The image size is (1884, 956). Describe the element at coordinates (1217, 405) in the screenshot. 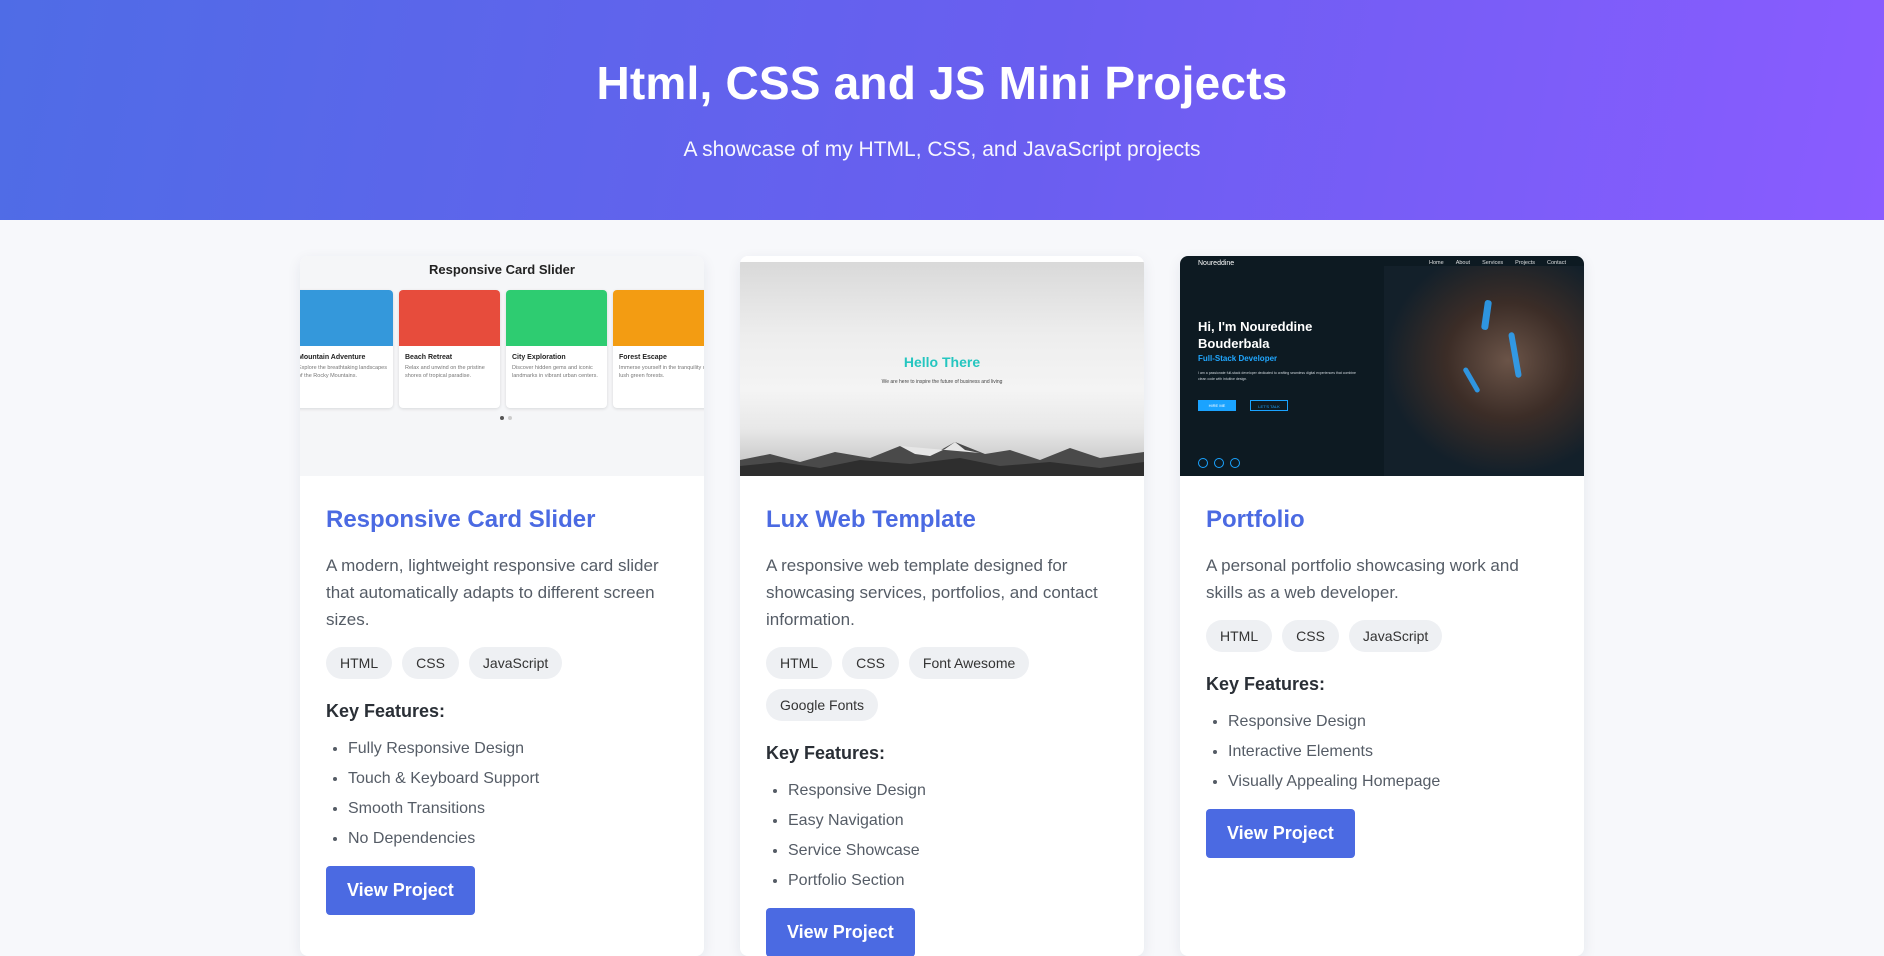

I see `preview-hire-button: HIRE ME` at that location.